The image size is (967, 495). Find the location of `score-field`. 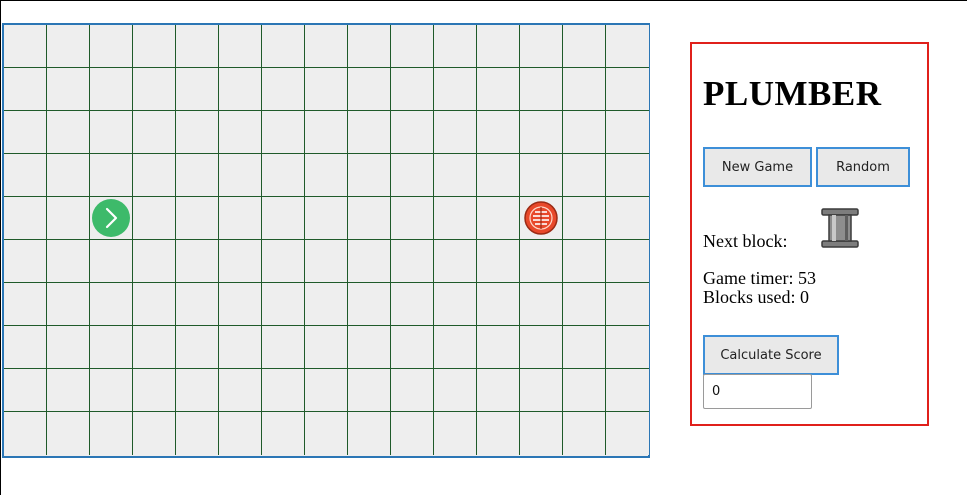

score-field is located at coordinates (757, 391).